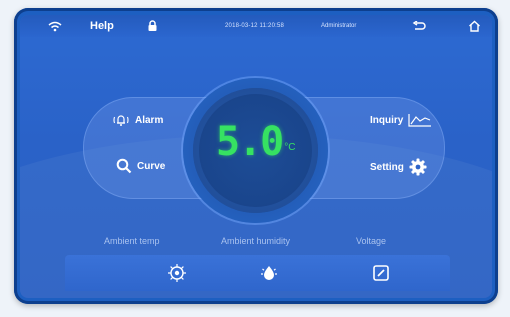  I want to click on curve-button: Curve, so click(143, 166).